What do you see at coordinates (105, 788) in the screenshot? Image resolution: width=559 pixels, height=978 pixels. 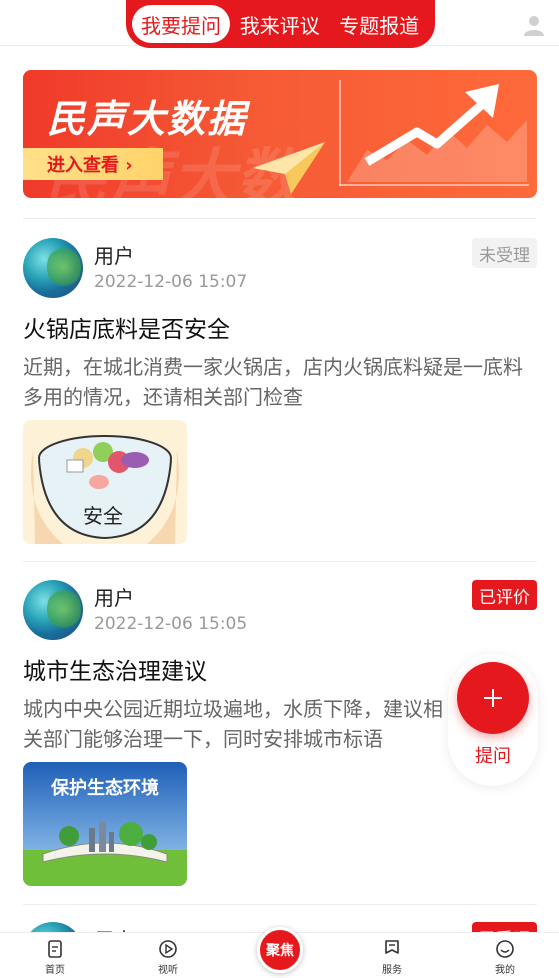 I see `ecology-image-text: 保护生态环境` at bounding box center [105, 788].